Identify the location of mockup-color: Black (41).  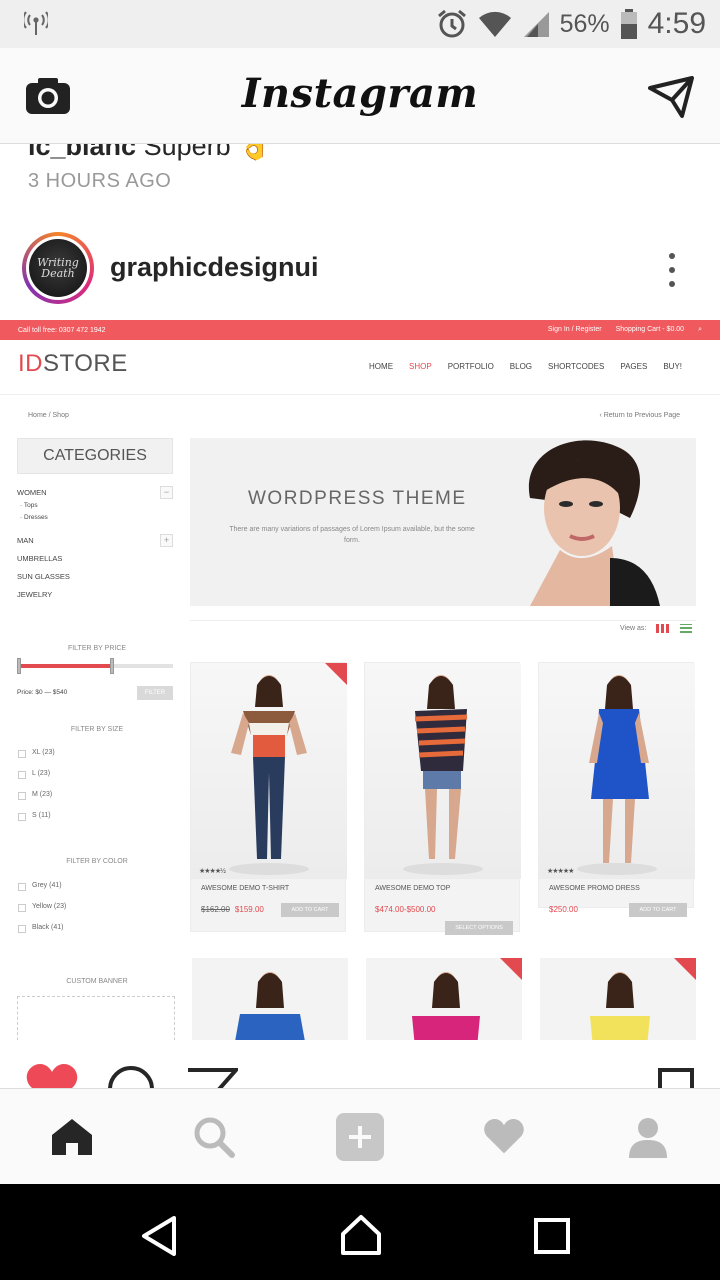
(48, 927).